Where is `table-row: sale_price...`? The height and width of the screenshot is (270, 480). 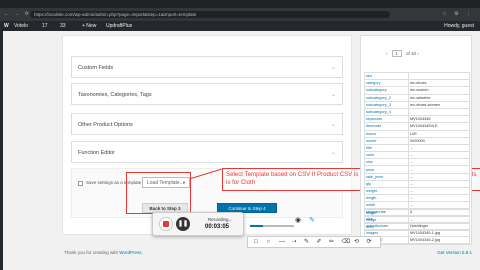 table-row: sale_price... is located at coordinates (417, 176).